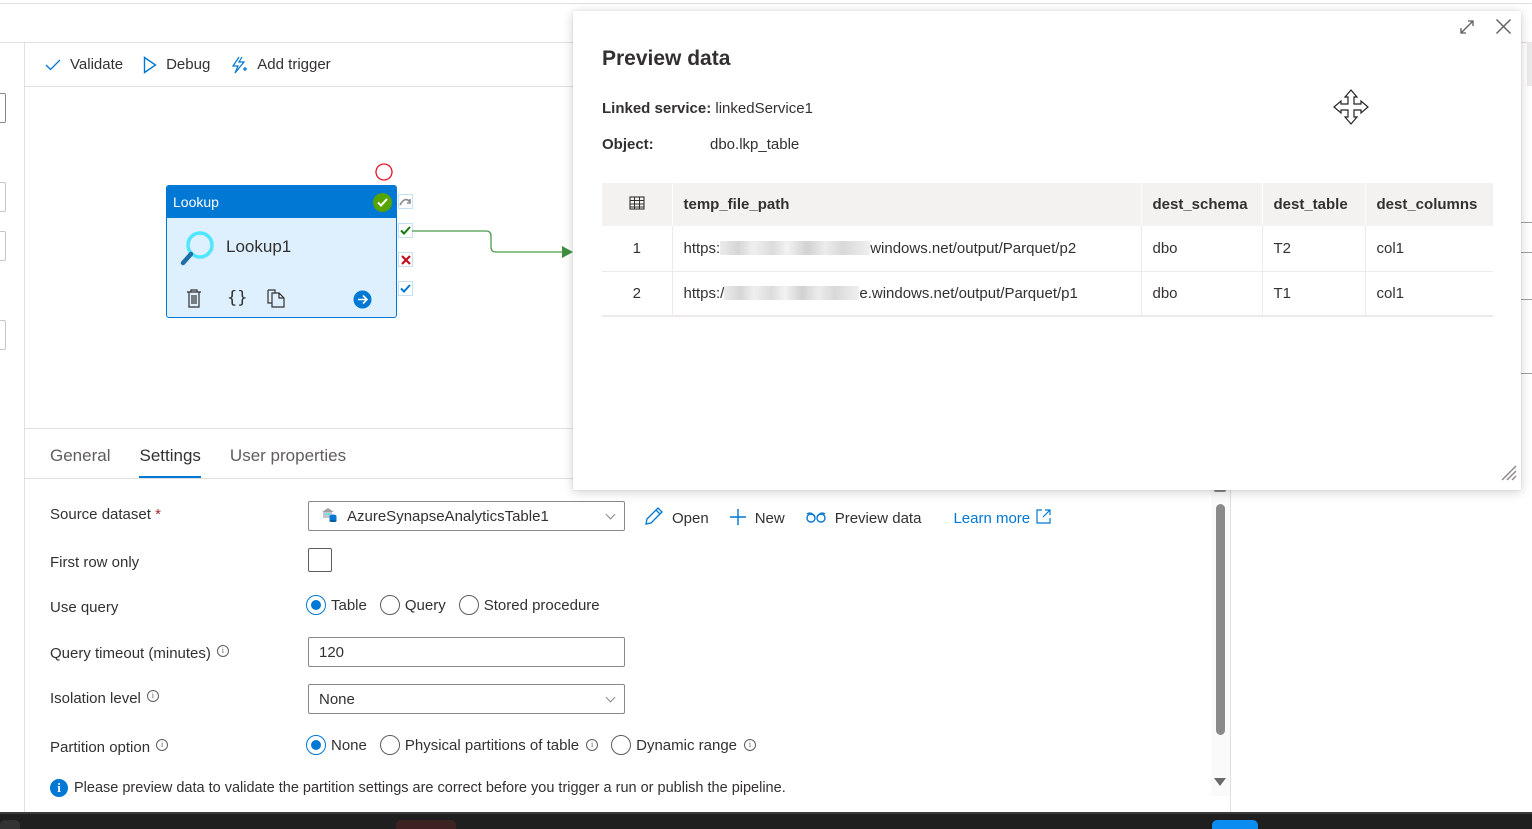 This screenshot has height=829, width=1532. What do you see at coordinates (150, 64) in the screenshot?
I see `play-icon` at bounding box center [150, 64].